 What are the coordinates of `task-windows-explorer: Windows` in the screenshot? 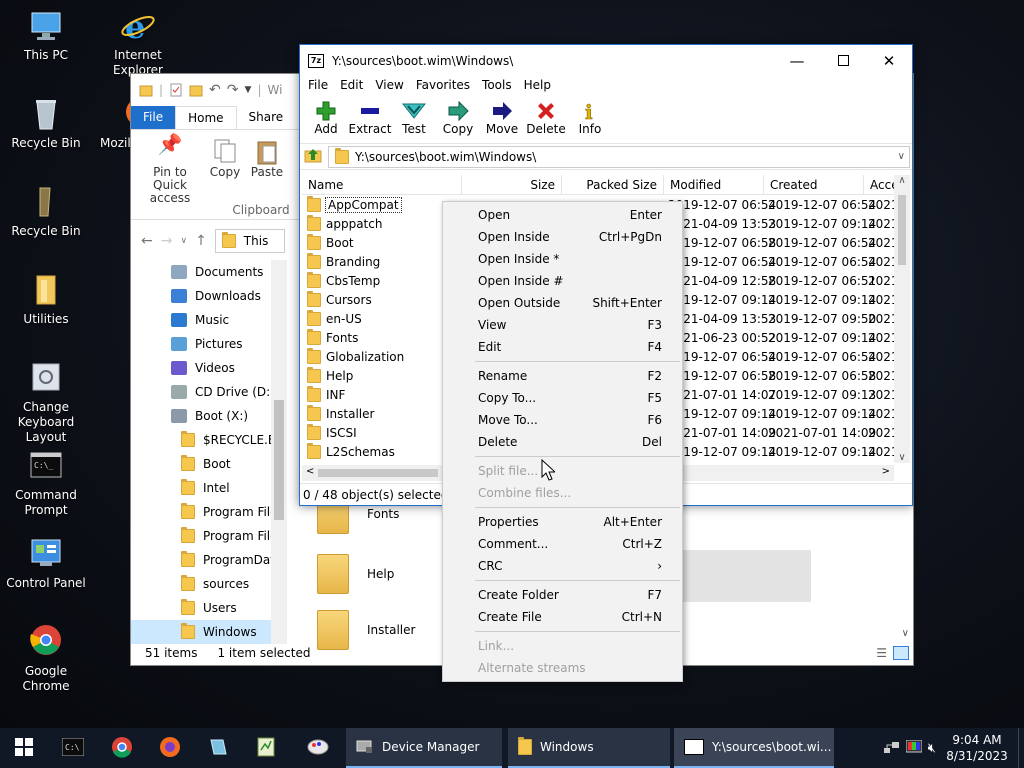 It's located at (589, 748).